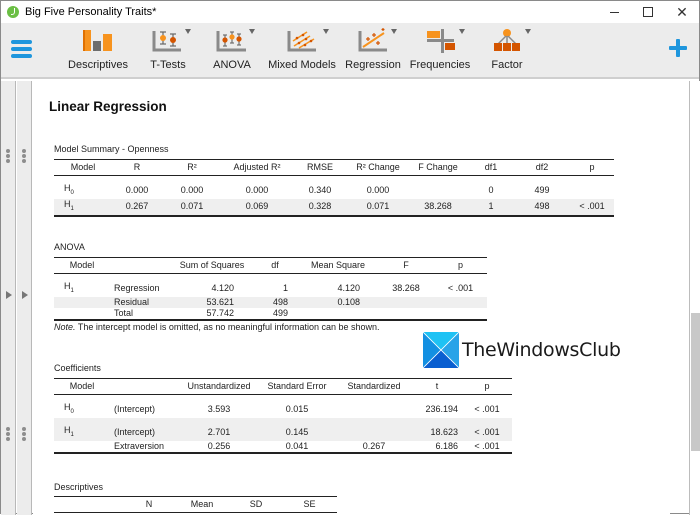  Describe the element at coordinates (212, 302) in the screenshot. I see `table-cell: 53.621` at that location.